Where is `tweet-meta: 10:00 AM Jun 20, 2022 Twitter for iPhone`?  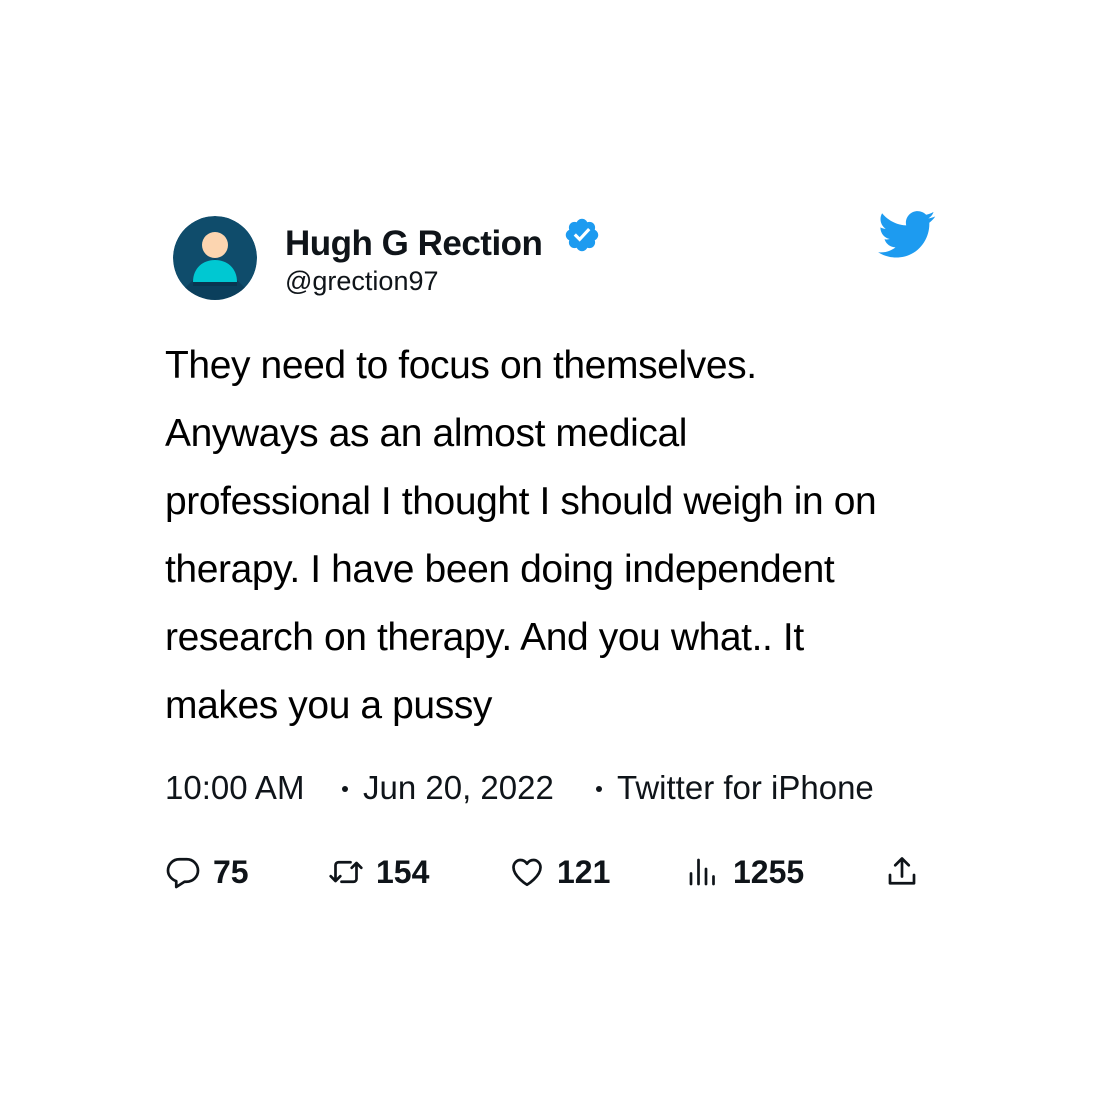 tweet-meta: 10:00 AM Jun 20, 2022 Twitter for iPhone is located at coordinates (550, 788).